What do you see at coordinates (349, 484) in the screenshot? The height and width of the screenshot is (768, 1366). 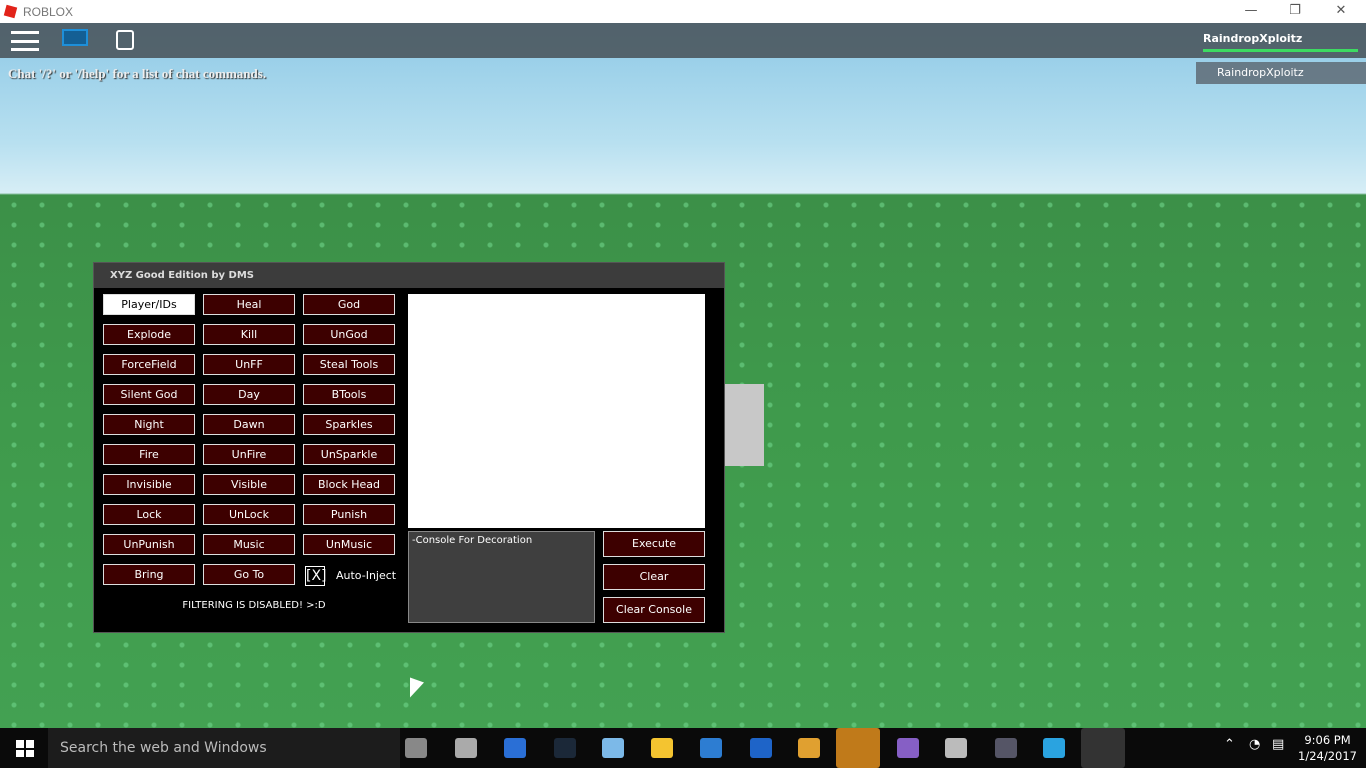 I see `cmd-button-block-head: Block Head` at bounding box center [349, 484].